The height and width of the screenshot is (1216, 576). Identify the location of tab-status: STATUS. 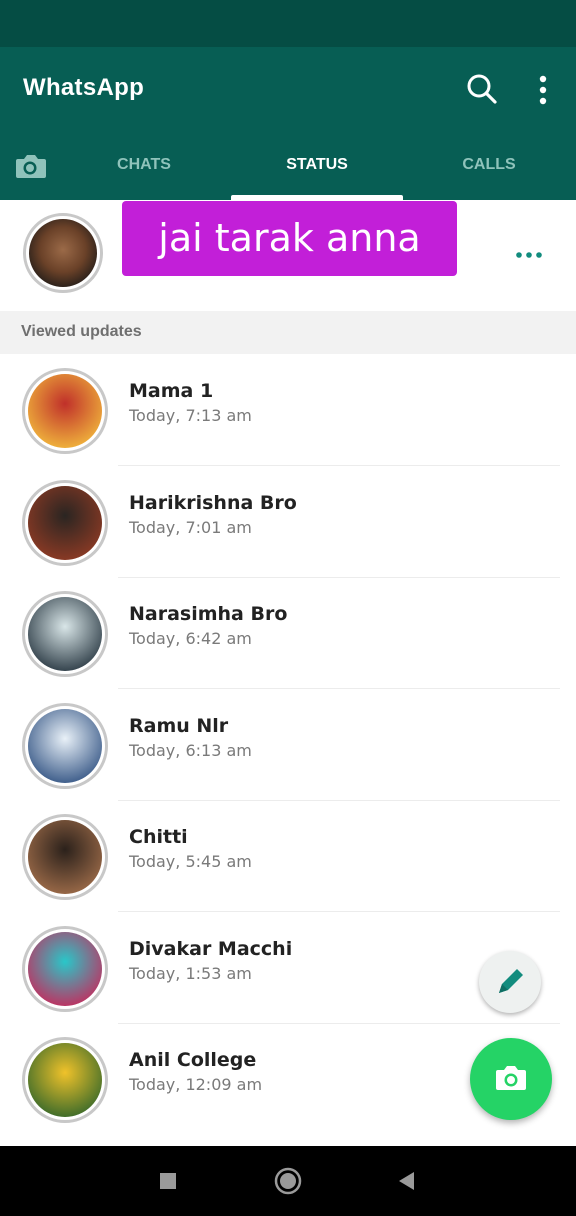
(317, 171).